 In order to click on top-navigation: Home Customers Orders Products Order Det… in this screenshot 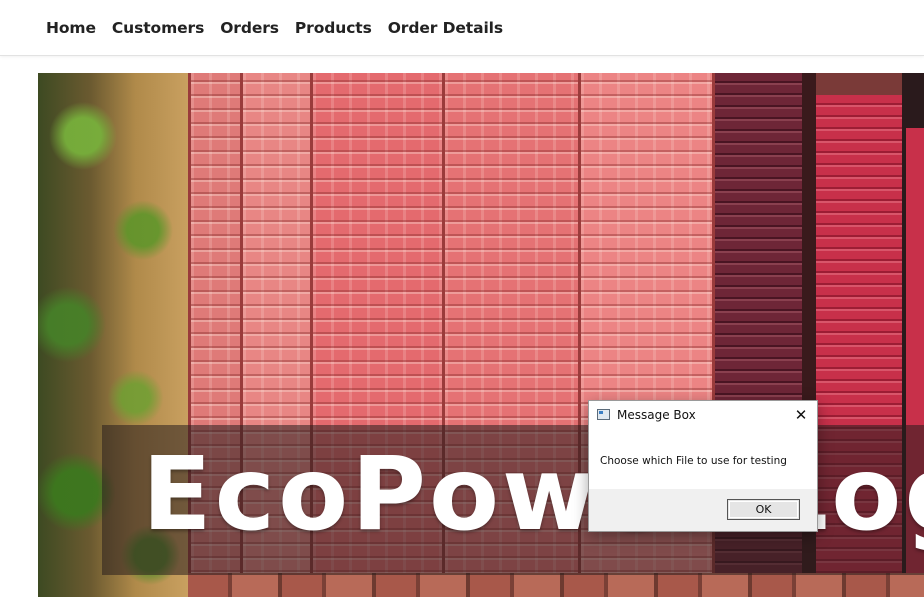, I will do `click(462, 28)`.